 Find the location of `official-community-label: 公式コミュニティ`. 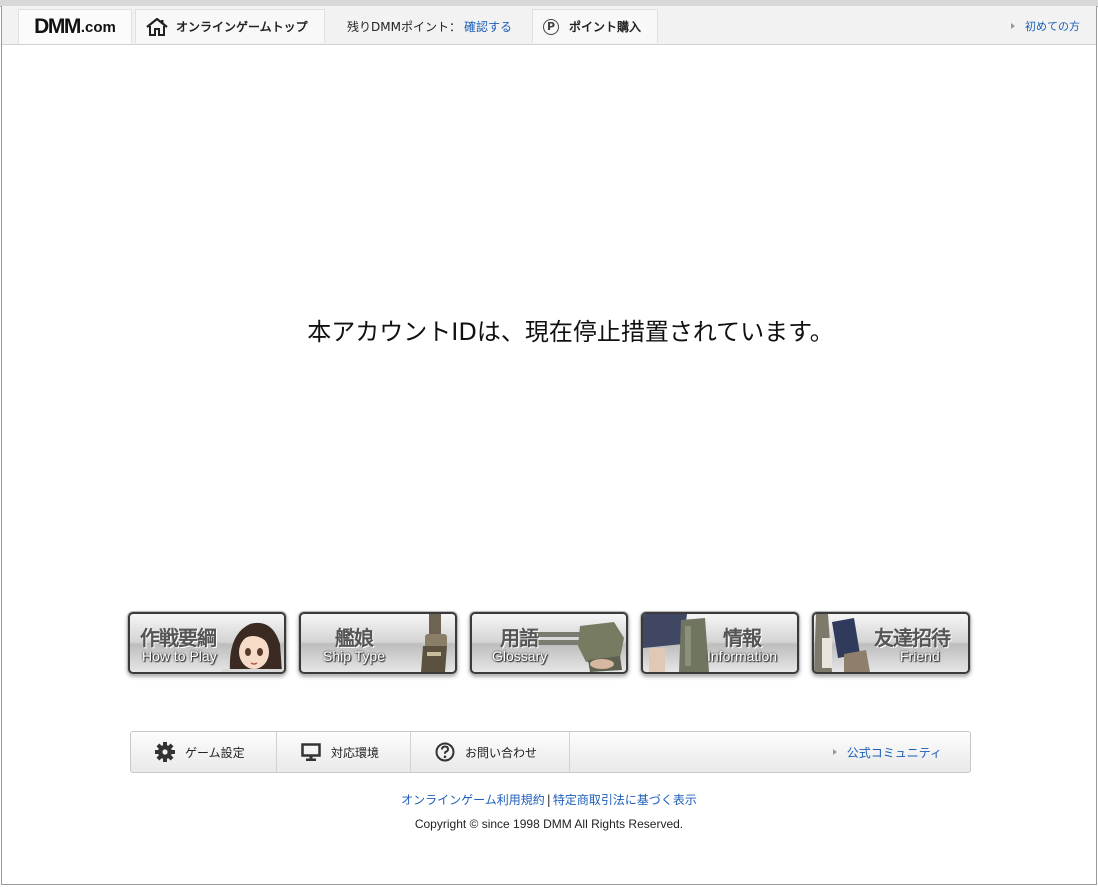

official-community-label: 公式コミュニティ is located at coordinates (894, 752).